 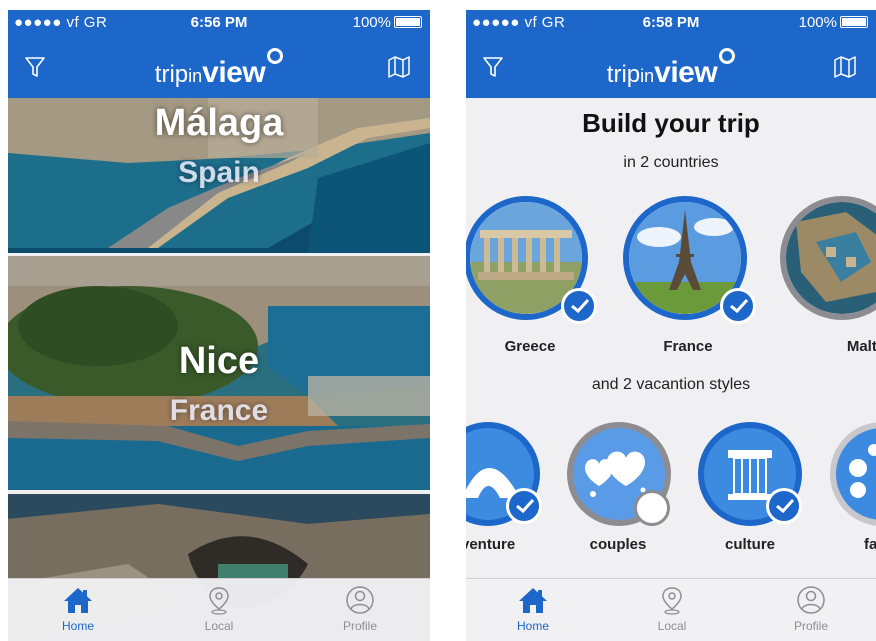 I want to click on culture-selected-check, so click(x=784, y=506).